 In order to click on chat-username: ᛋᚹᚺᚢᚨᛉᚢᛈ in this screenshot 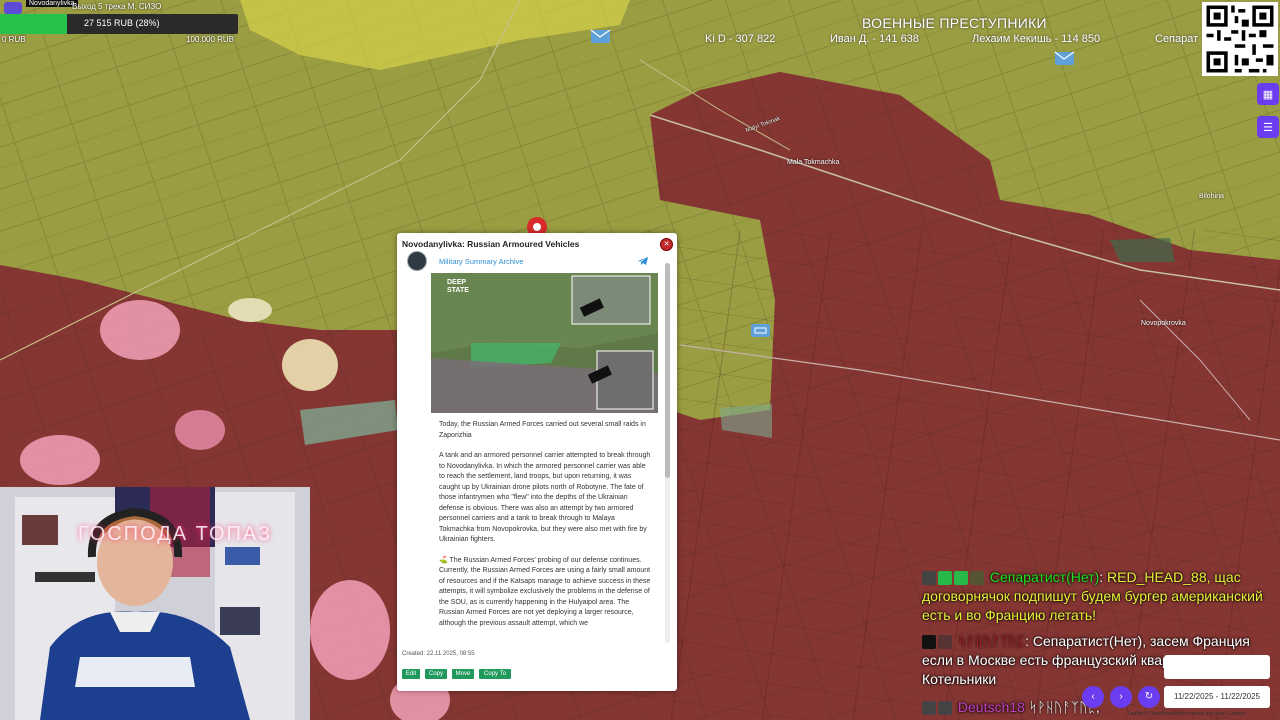, I will do `click(991, 641)`.